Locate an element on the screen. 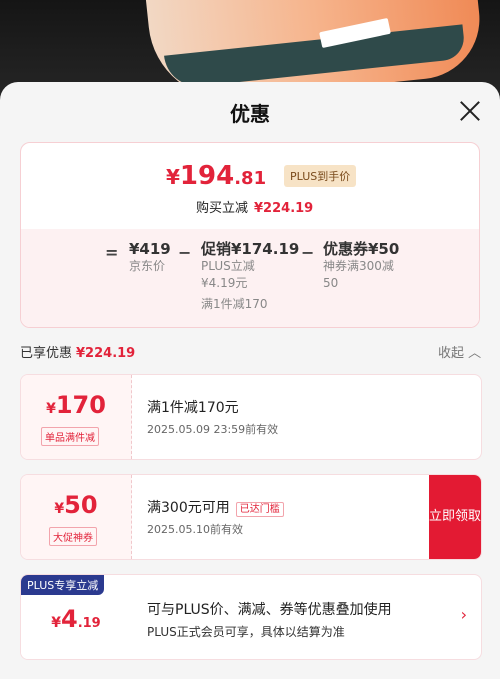 This screenshot has width=500, height=679. minus-sign: − is located at coordinates (185, 252).